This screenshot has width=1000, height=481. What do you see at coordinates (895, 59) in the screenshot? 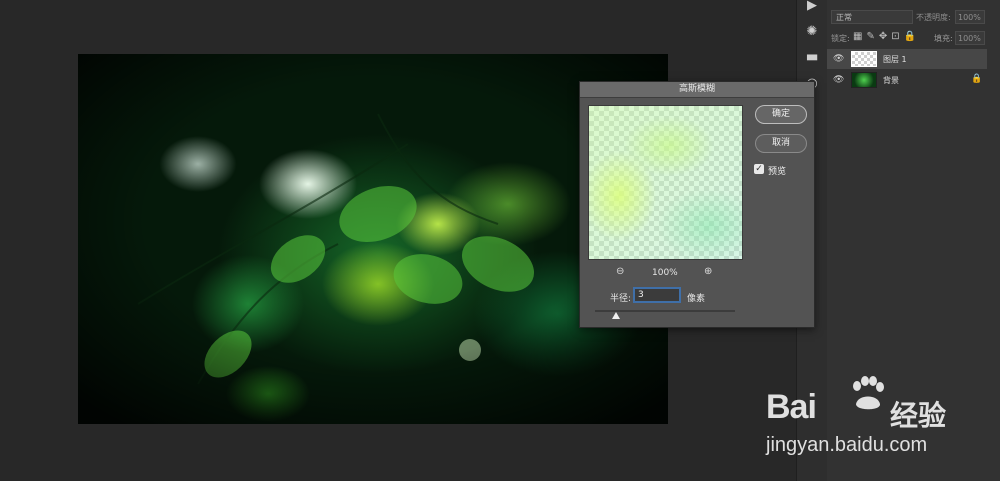
I see `layer-name: 图层 1` at bounding box center [895, 59].